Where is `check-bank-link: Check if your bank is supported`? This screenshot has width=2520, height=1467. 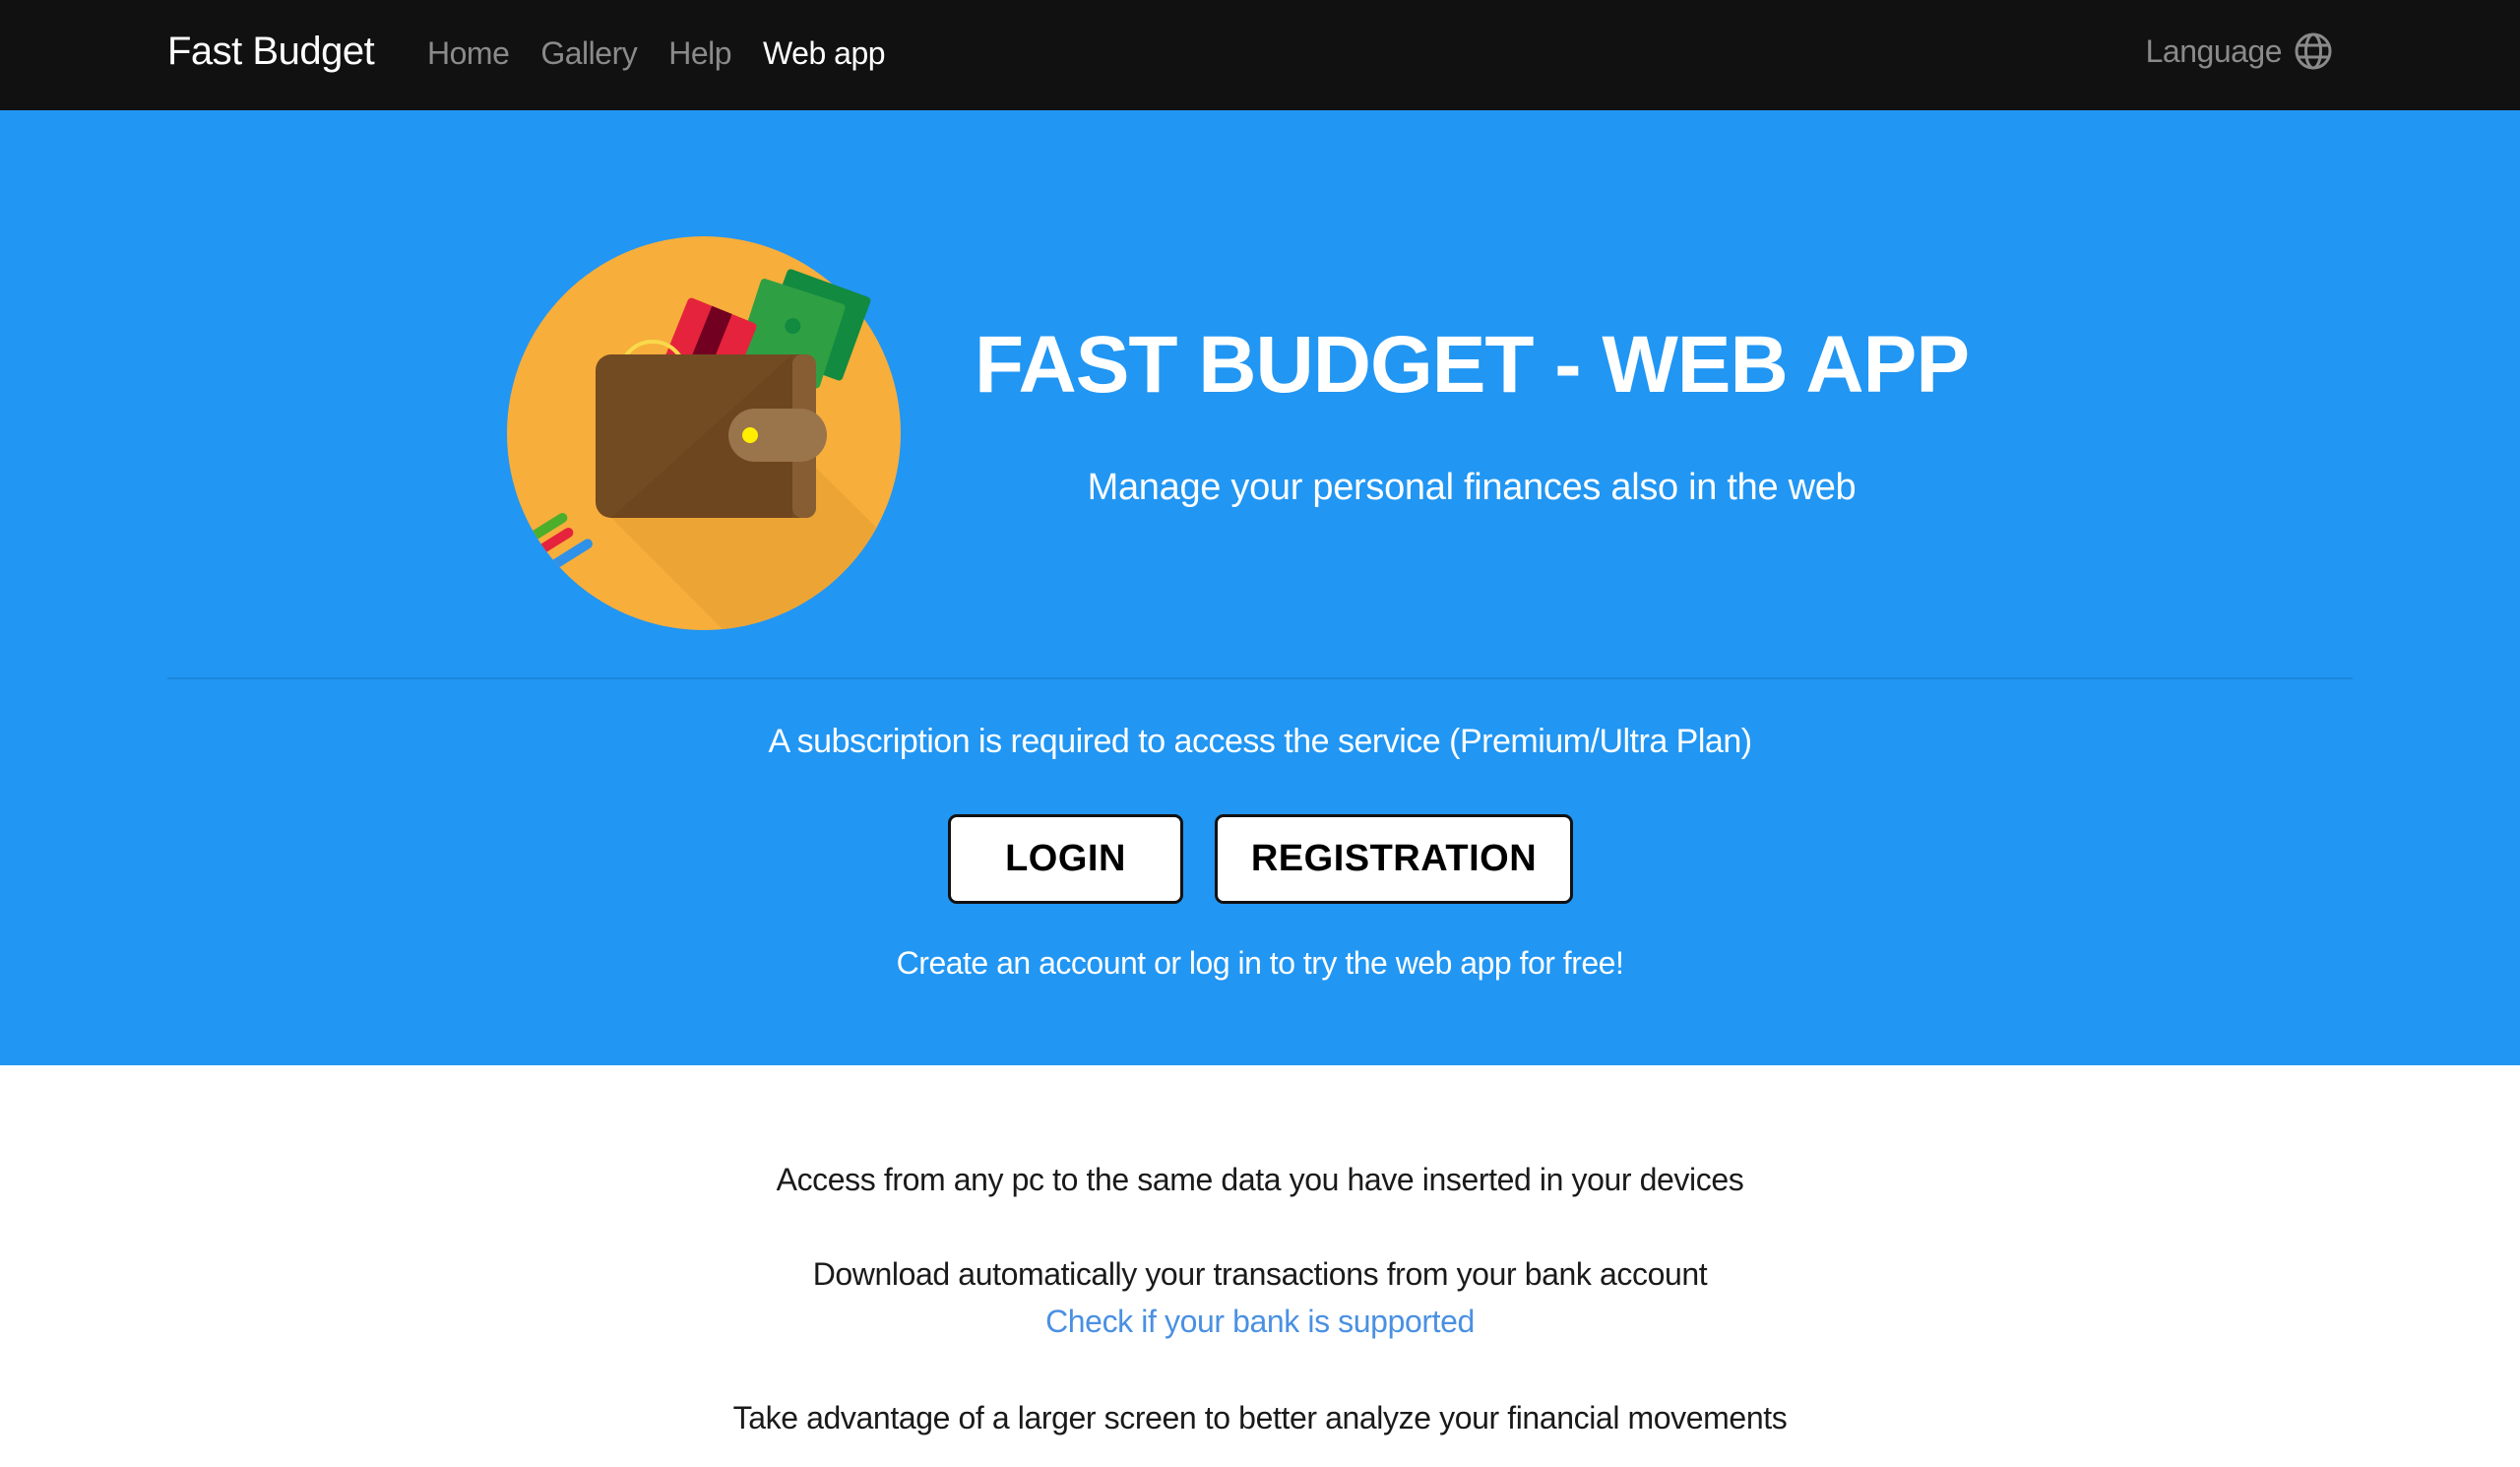
check-bank-link: Check if your bank is supported is located at coordinates (1260, 1322).